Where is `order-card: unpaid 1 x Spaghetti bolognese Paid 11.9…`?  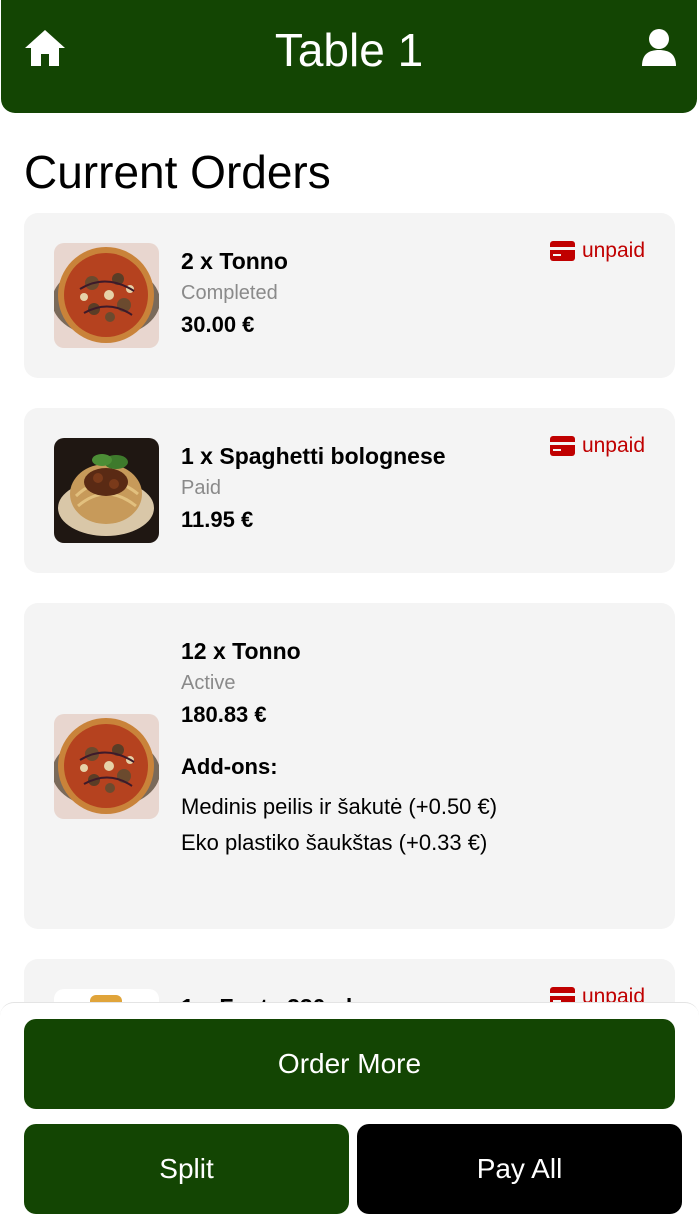
order-card: unpaid 1 x Spaghetti bolognese Paid 11.9… is located at coordinates (349, 490).